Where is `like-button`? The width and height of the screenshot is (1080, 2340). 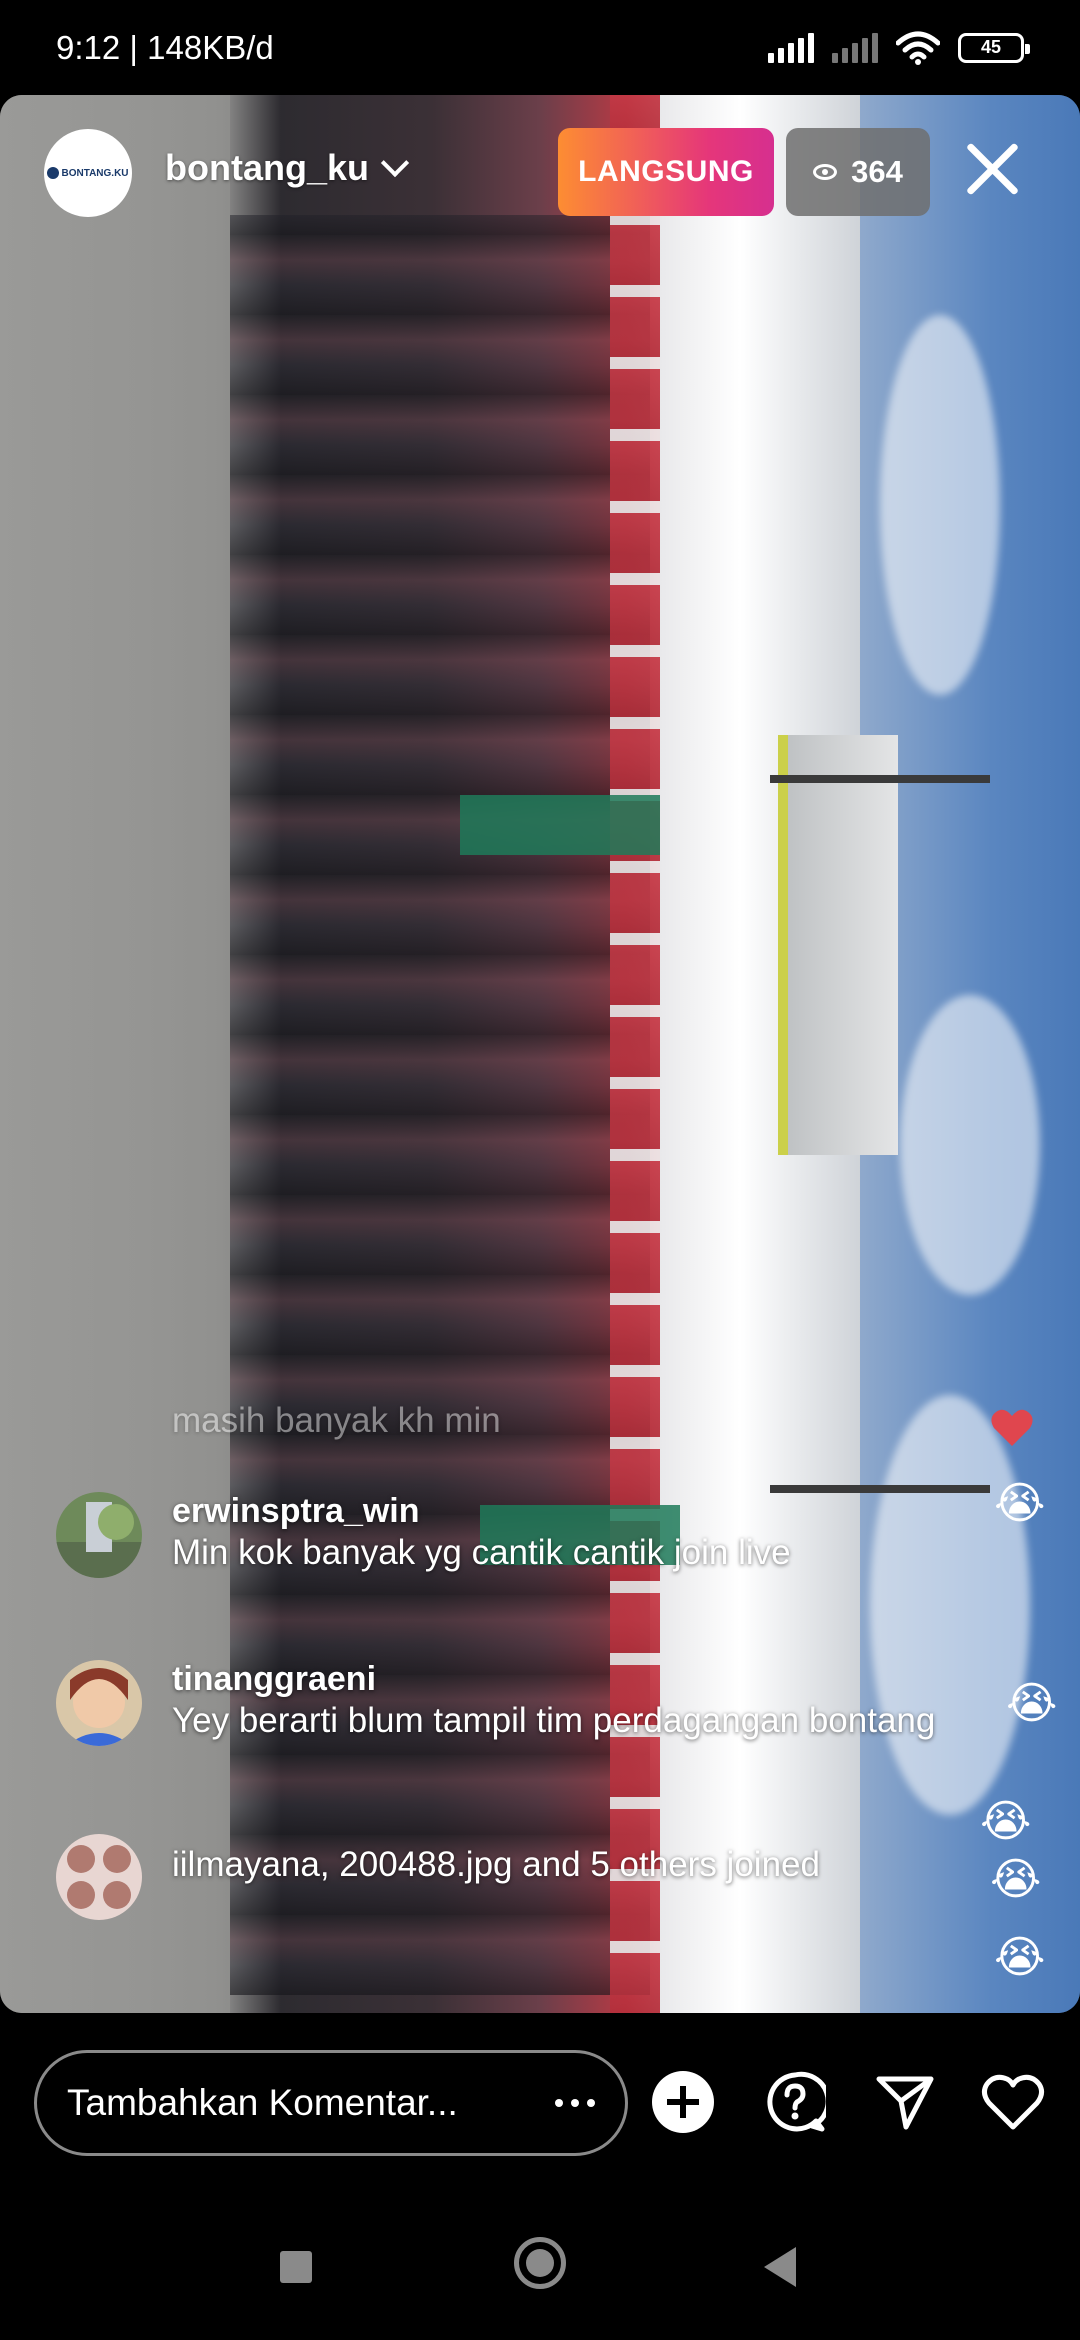
like-button is located at coordinates (1013, 2102).